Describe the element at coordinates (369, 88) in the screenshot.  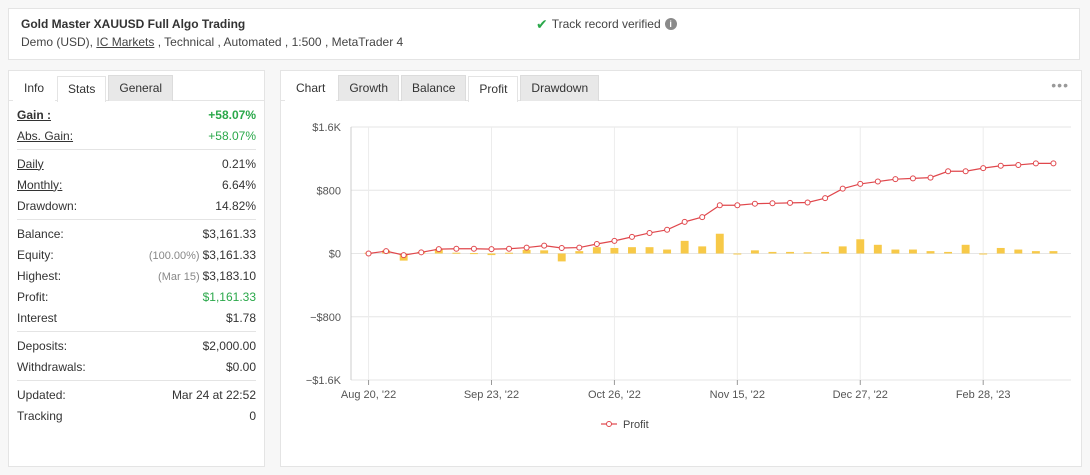
I see `tab-growth: Growth` at that location.